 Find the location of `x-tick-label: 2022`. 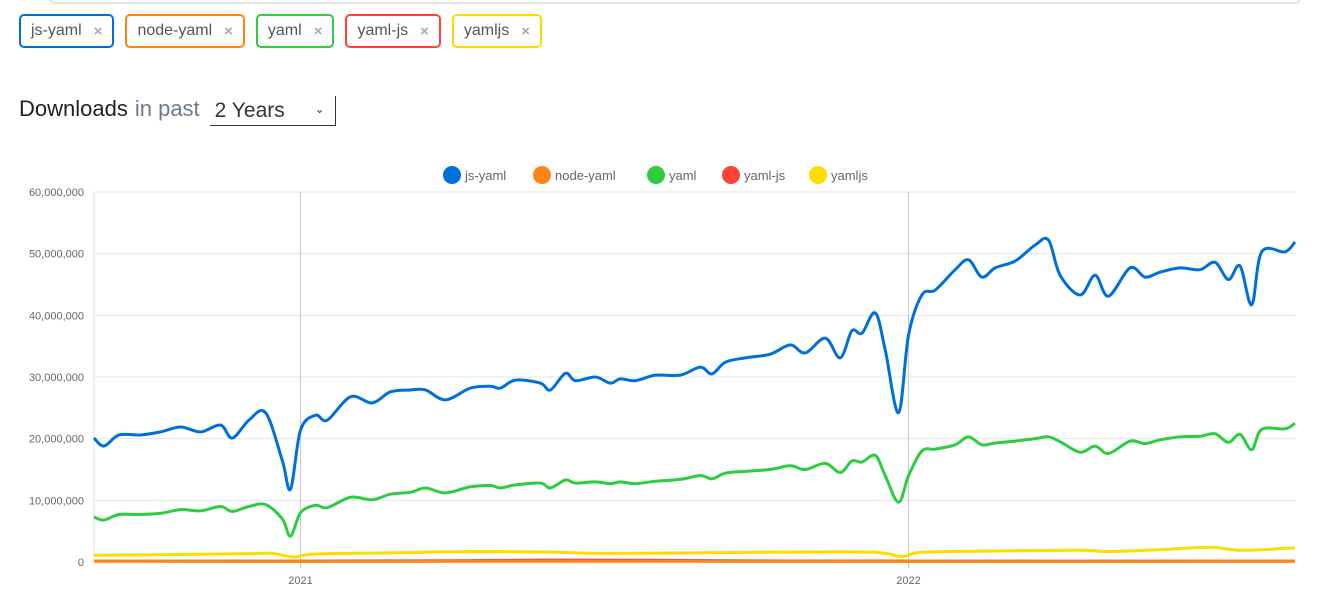

x-tick-label: 2022 is located at coordinates (908, 581).